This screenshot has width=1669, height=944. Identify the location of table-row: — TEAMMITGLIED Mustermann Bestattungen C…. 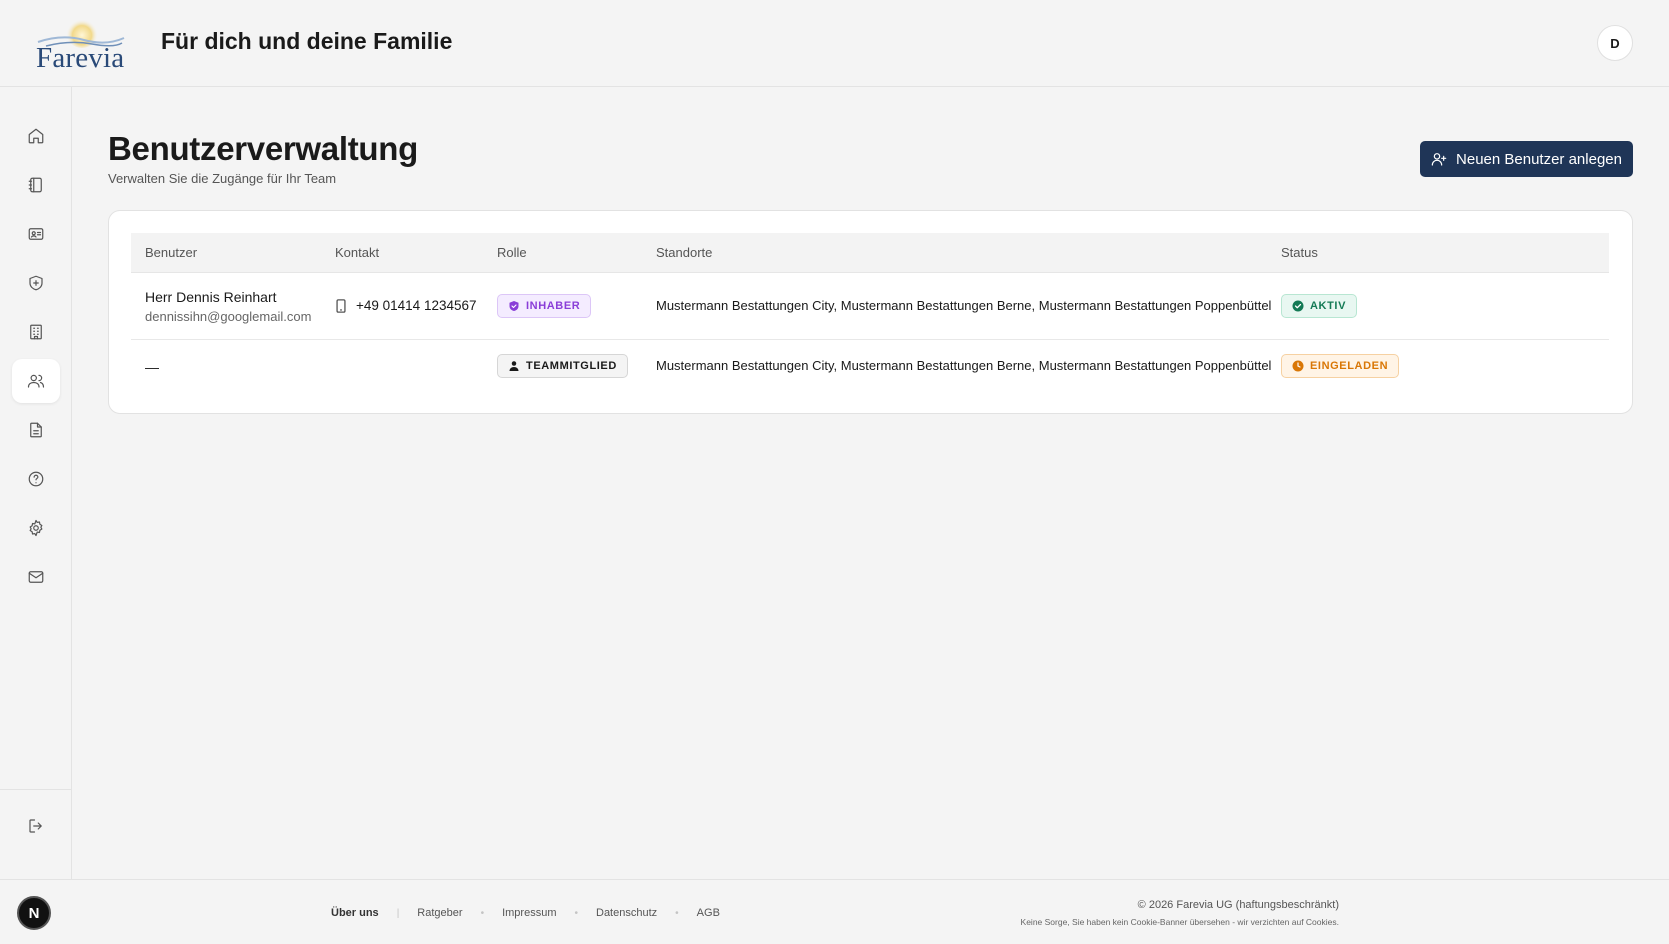
(870, 369).